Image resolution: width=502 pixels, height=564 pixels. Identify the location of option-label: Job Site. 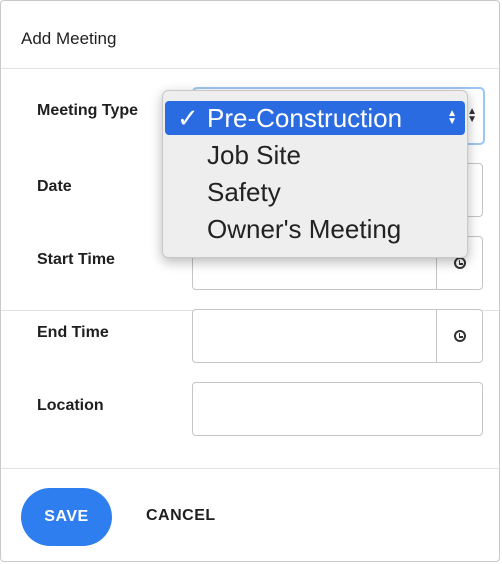
(254, 155).